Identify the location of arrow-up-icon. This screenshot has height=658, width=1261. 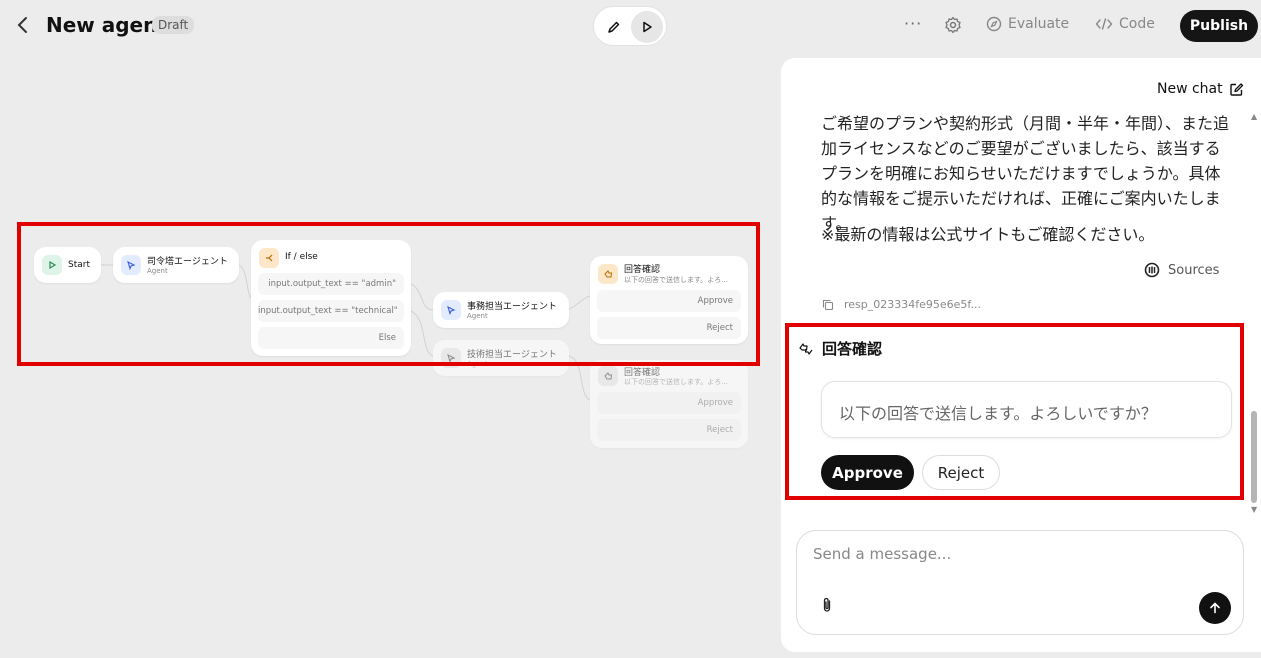
(1215, 608).